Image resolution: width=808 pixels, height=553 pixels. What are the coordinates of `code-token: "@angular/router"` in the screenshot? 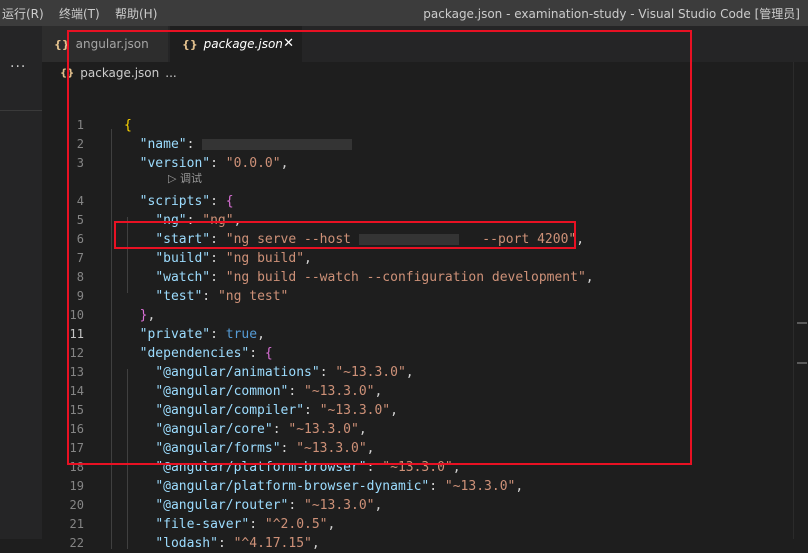 It's located at (222, 505).